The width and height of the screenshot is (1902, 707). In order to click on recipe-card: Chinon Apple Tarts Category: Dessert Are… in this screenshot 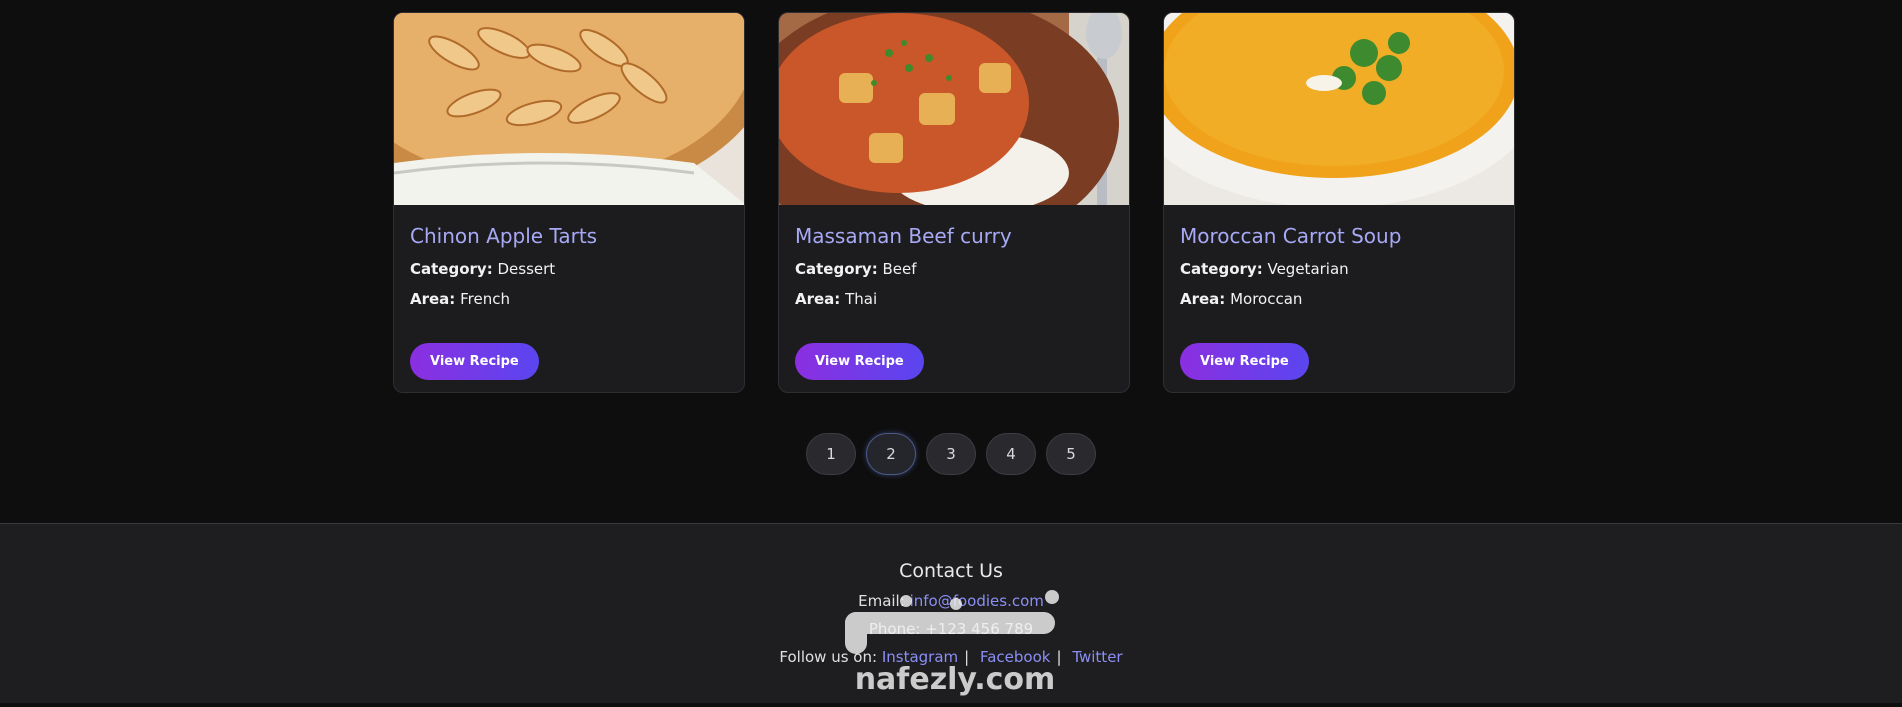, I will do `click(569, 202)`.